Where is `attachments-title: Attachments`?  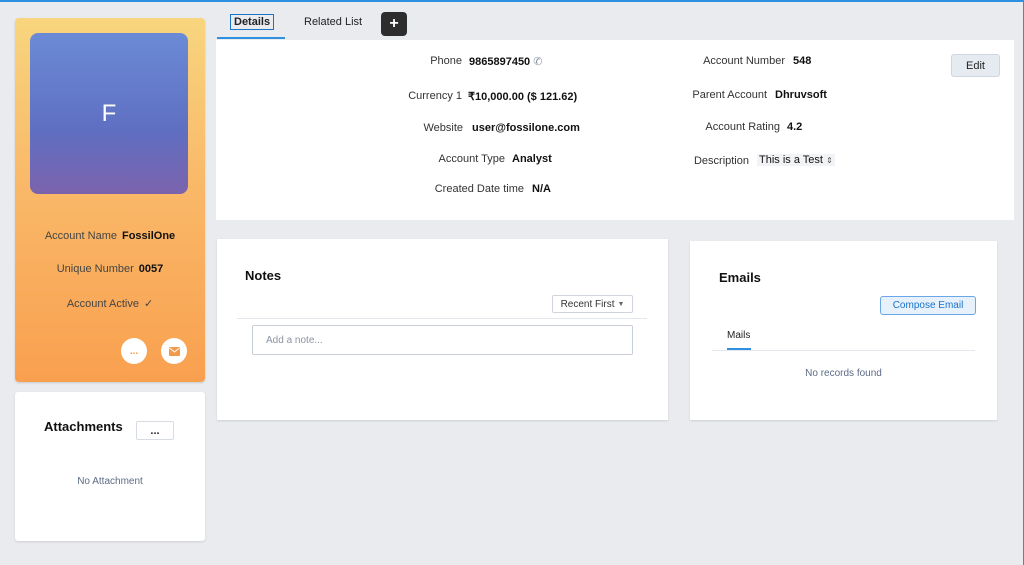 attachments-title: Attachments is located at coordinates (83, 426).